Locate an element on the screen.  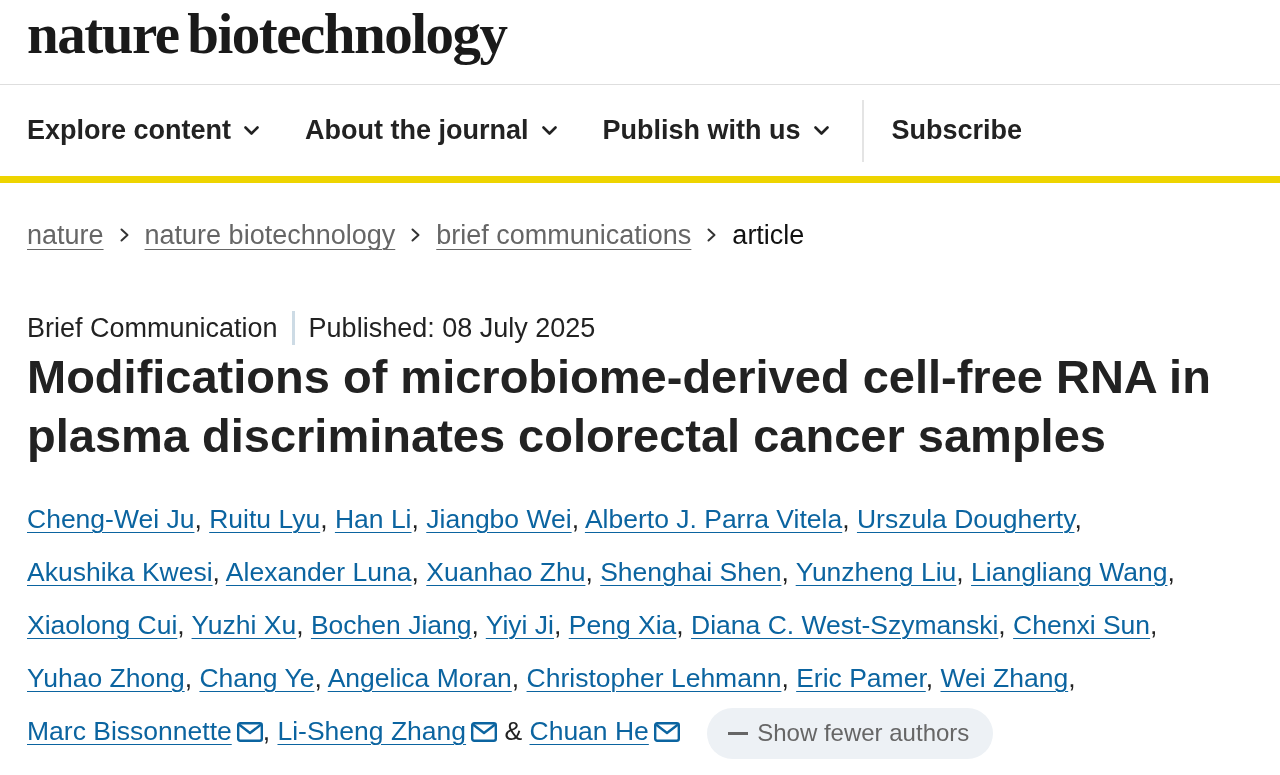
minus-icon is located at coordinates (738, 733).